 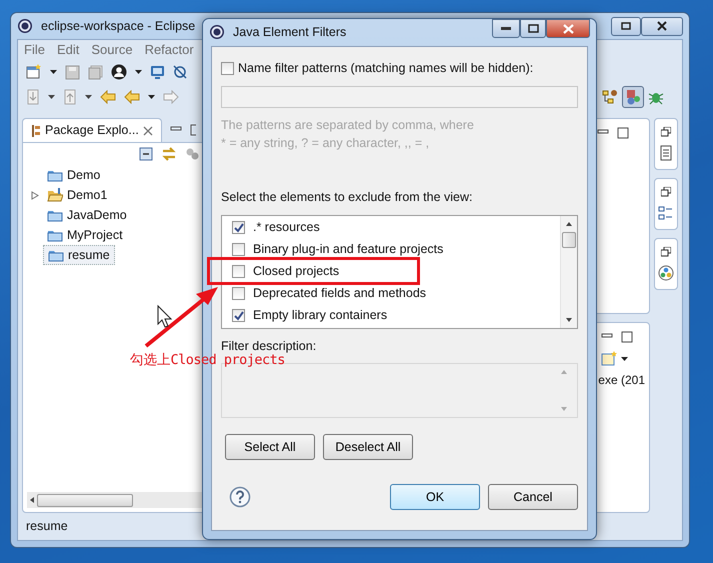 I want to click on open-folder-icon, so click(x=55, y=195).